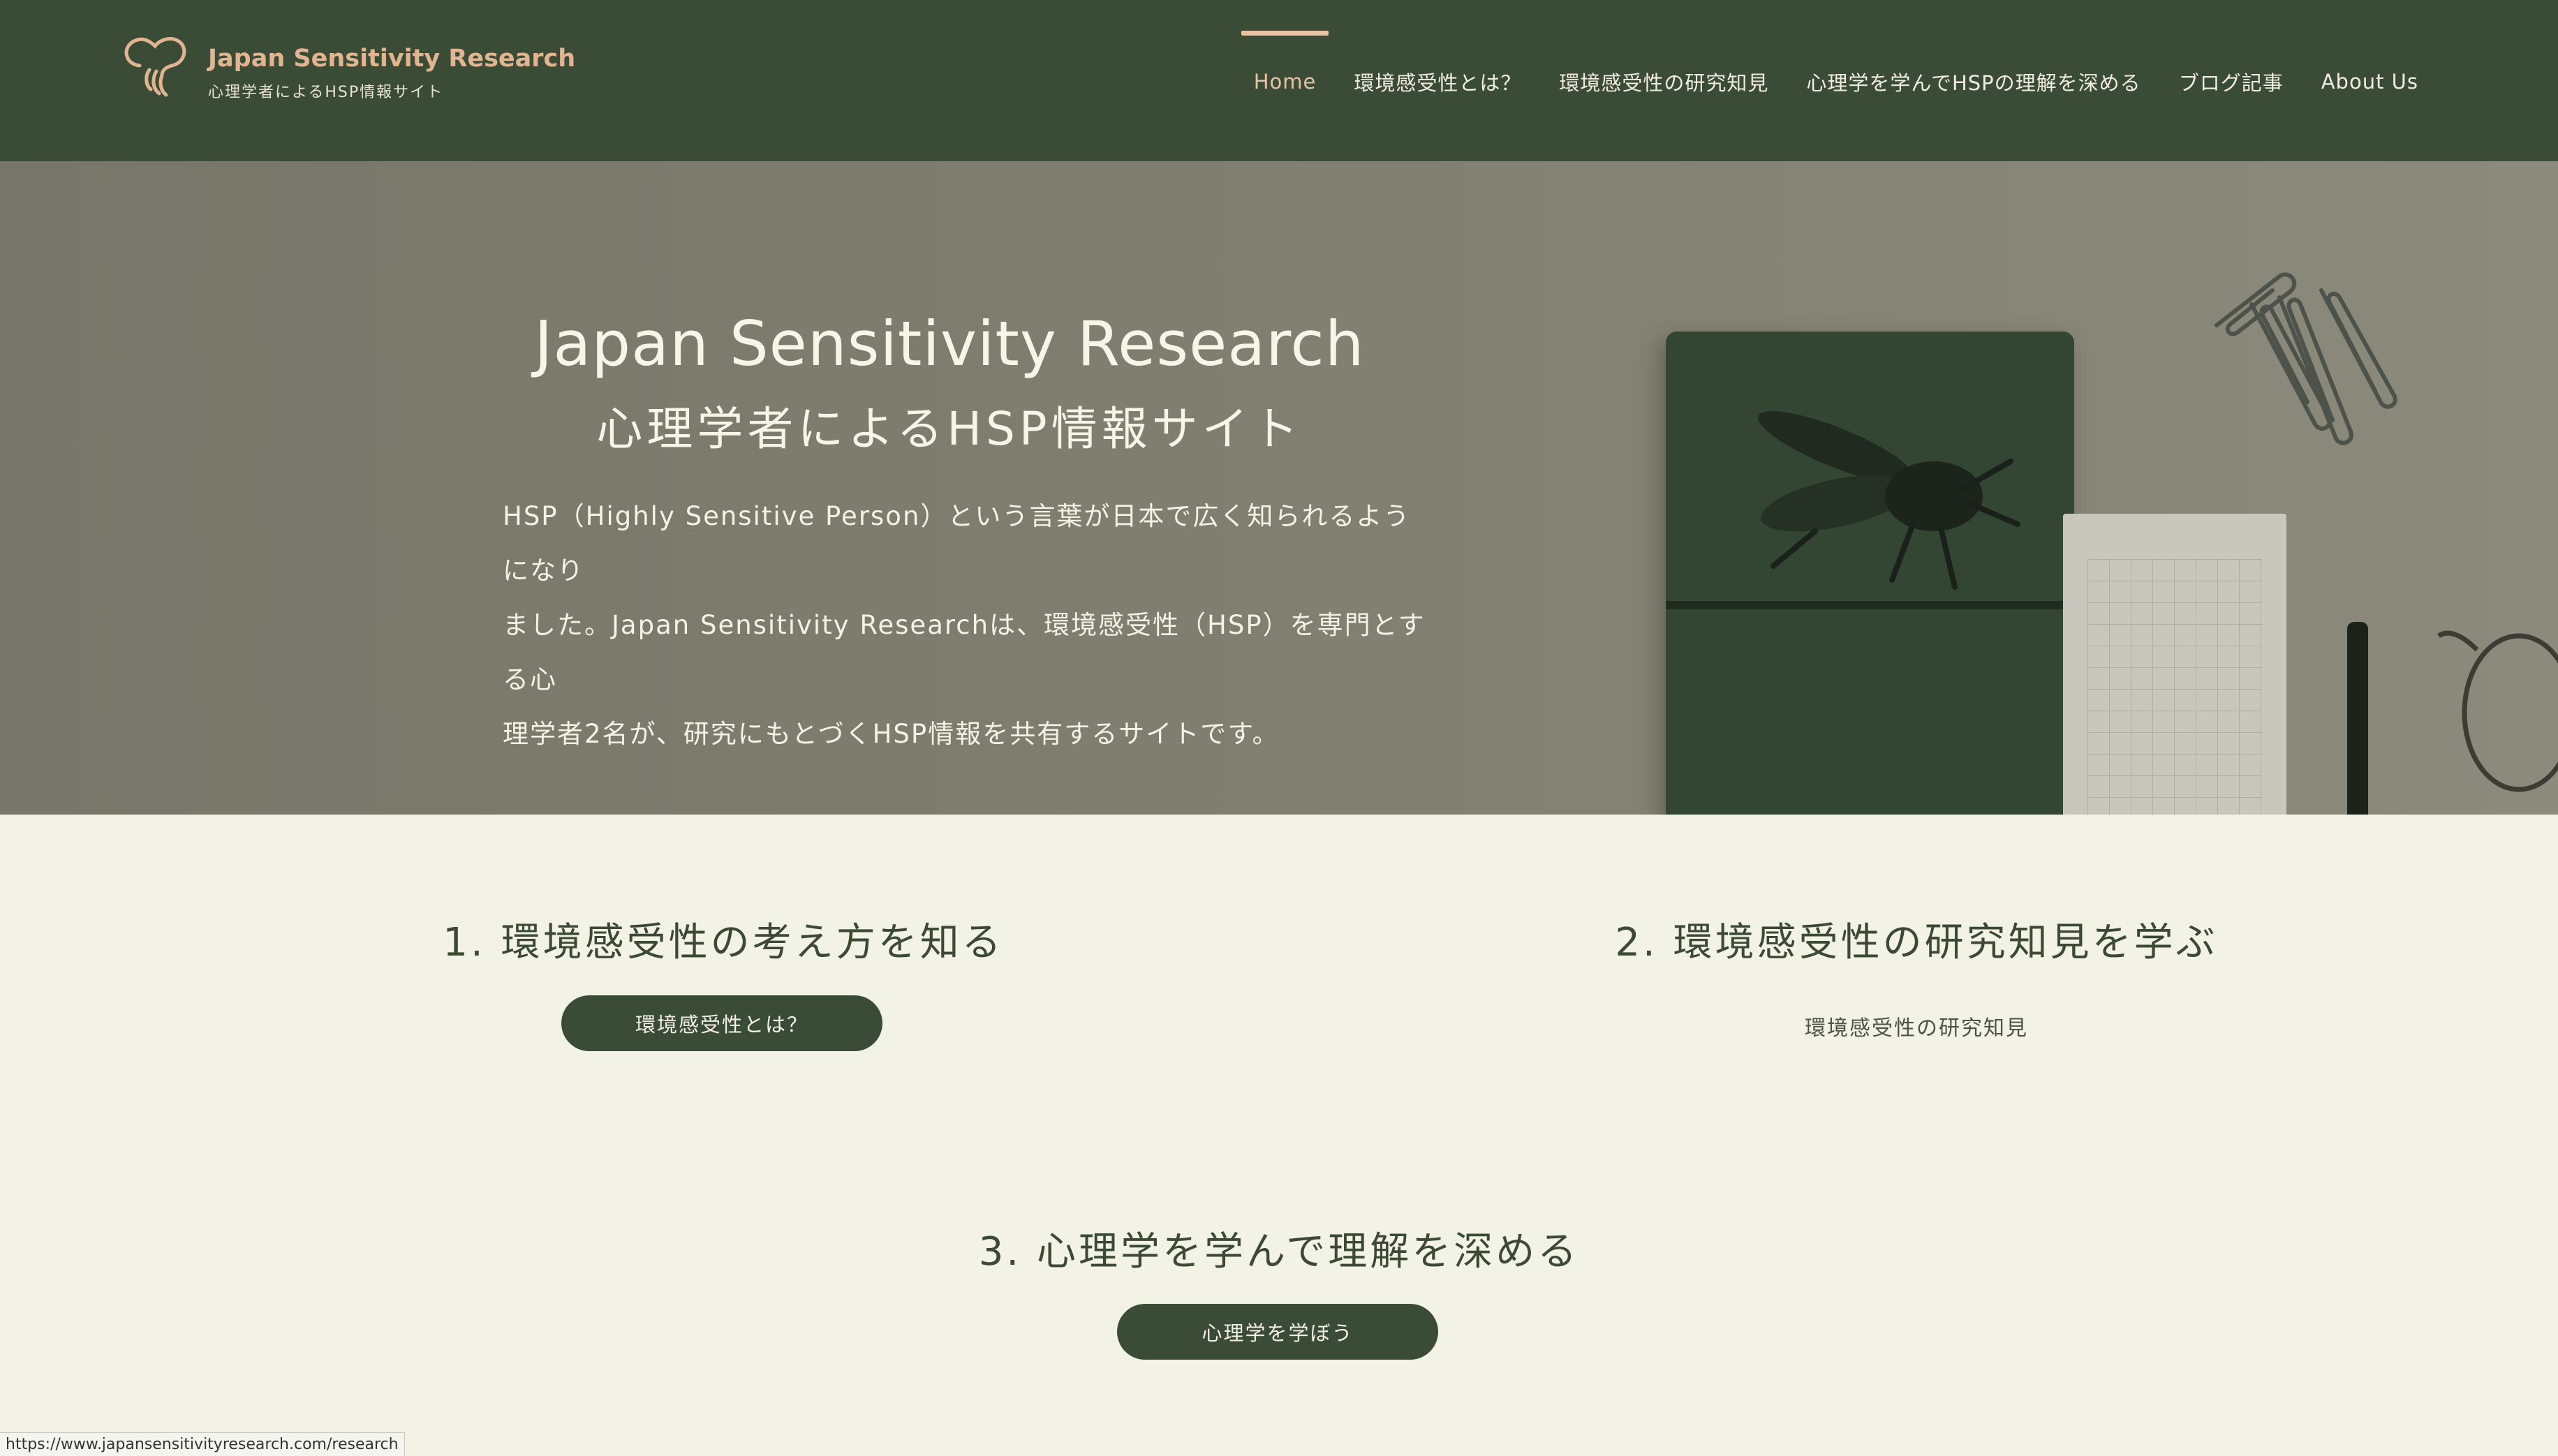 This screenshot has width=2558, height=1456. What do you see at coordinates (1279, 1252) in the screenshot?
I see `section-title-3: 3. 心理学を学んで理解を深める` at bounding box center [1279, 1252].